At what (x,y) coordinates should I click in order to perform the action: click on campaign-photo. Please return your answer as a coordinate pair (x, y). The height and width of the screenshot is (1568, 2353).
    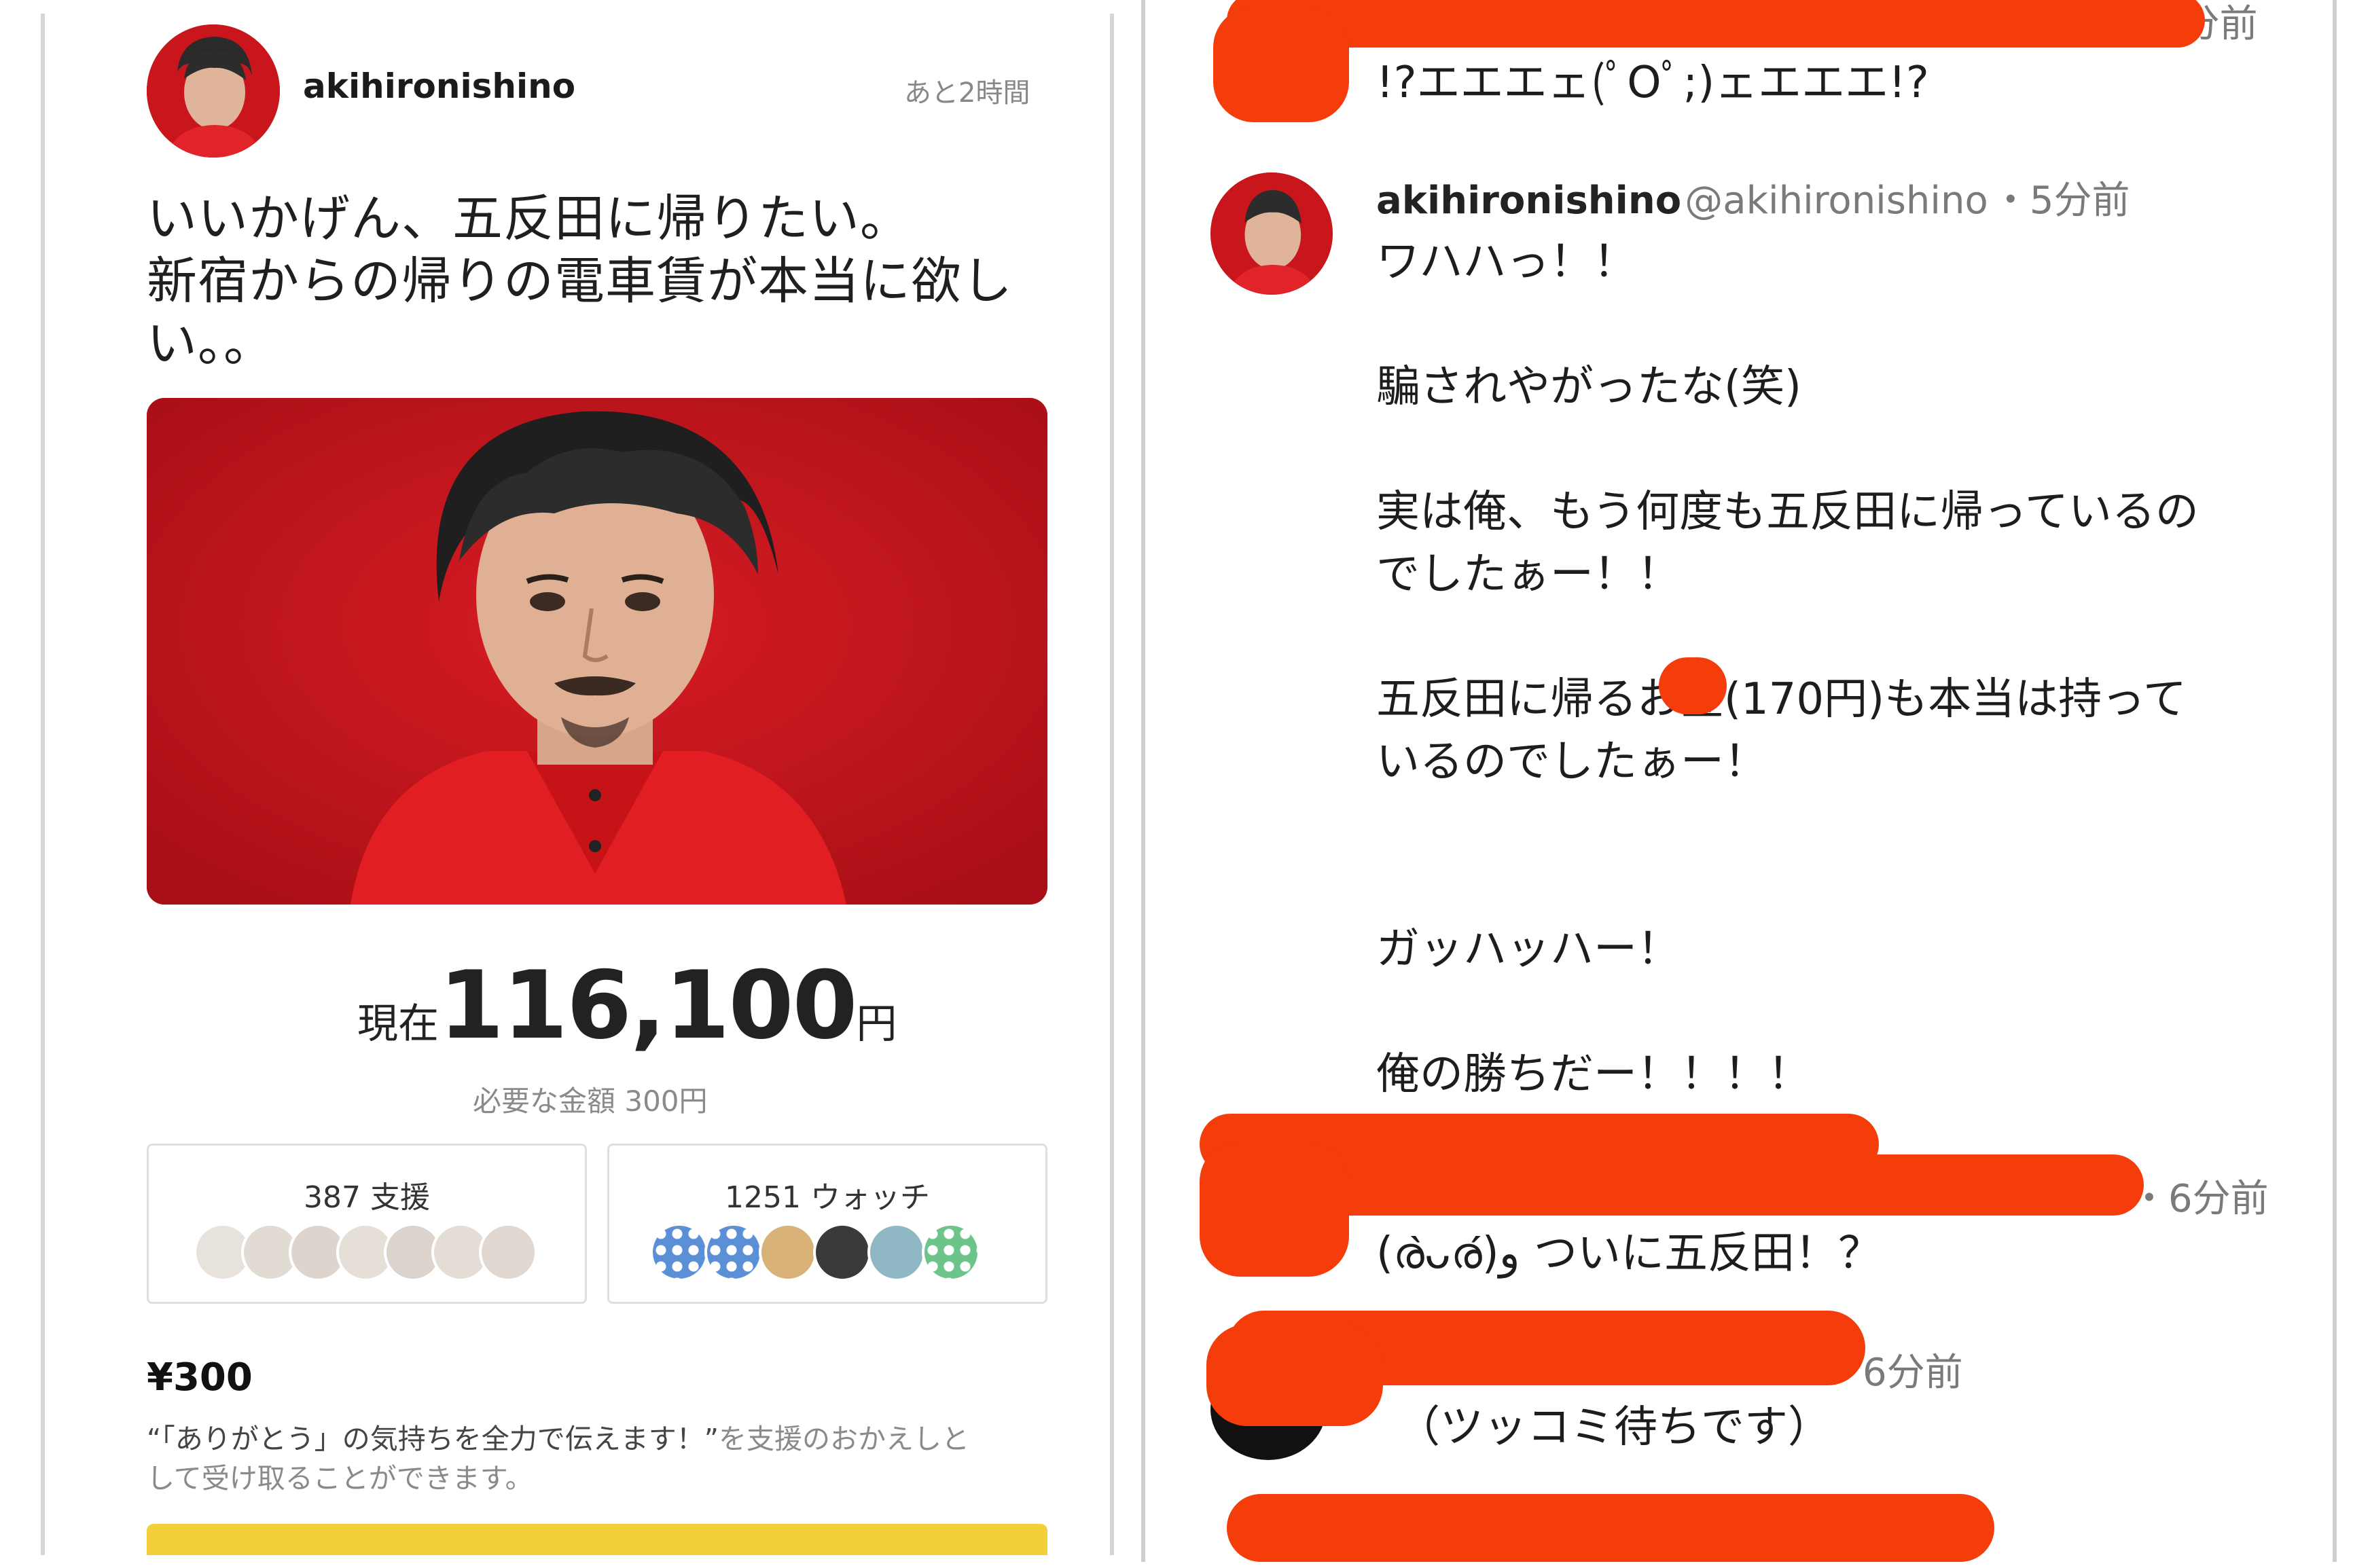
    Looking at the image, I should click on (597, 652).